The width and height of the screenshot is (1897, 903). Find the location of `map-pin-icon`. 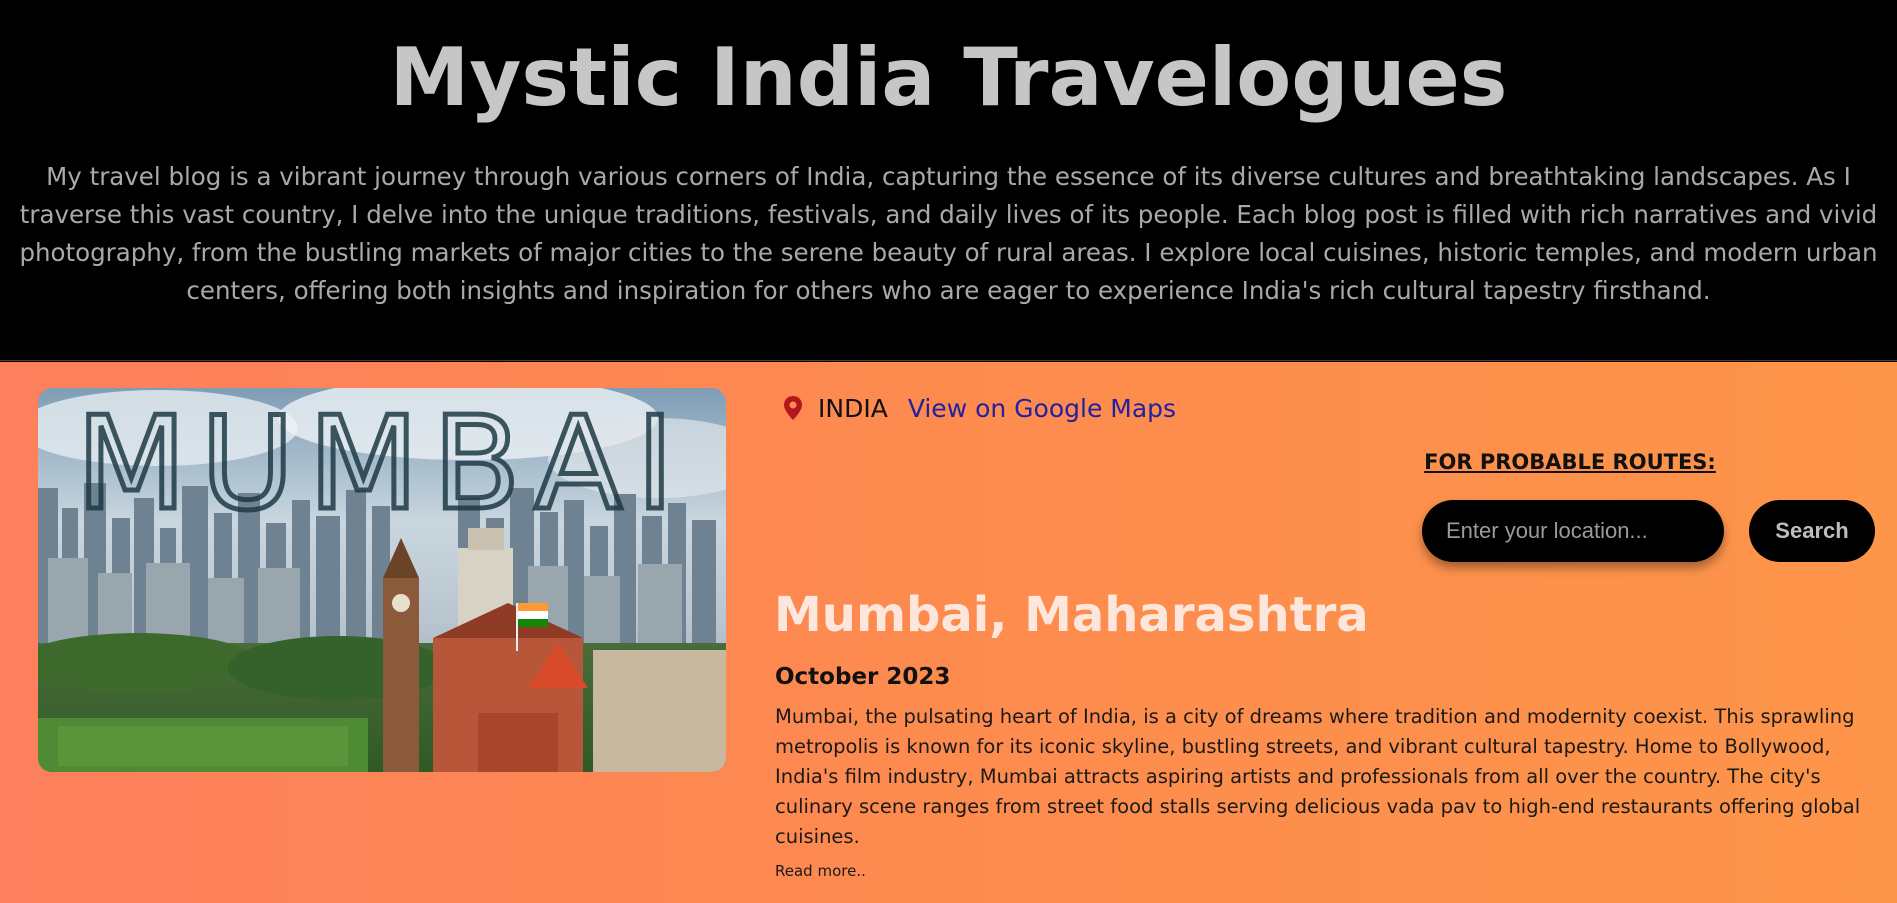

map-pin-icon is located at coordinates (793, 408).